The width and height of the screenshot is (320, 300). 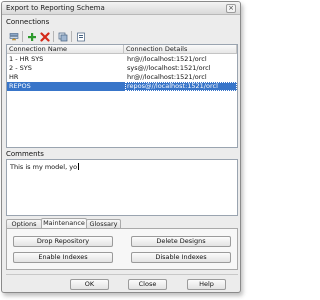 I want to click on tab-options: Options, so click(x=24, y=223).